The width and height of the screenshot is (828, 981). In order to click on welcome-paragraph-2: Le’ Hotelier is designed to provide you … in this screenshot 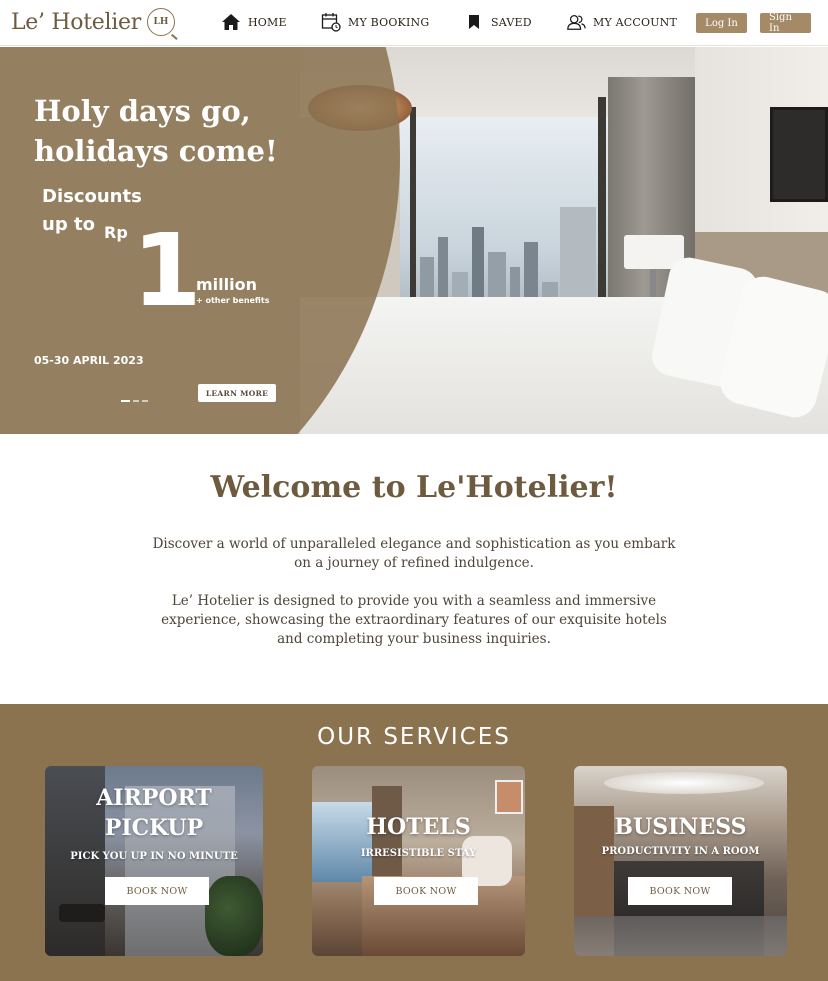, I will do `click(414, 620)`.